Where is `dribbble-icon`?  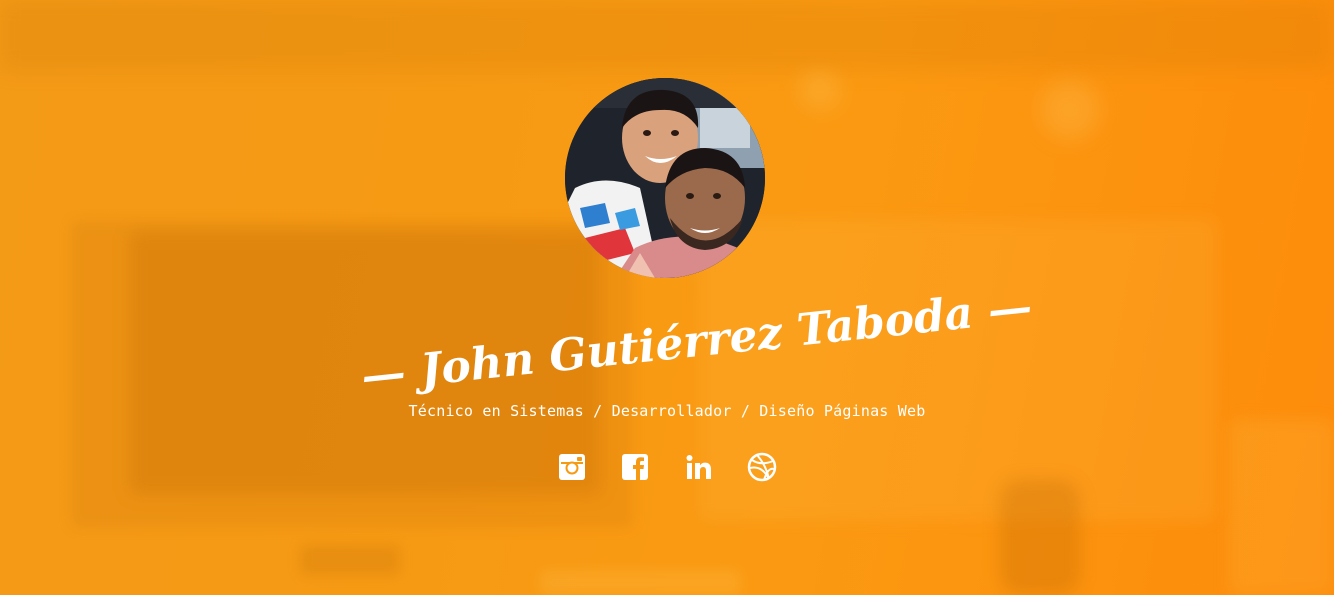
dribbble-icon is located at coordinates (762, 467).